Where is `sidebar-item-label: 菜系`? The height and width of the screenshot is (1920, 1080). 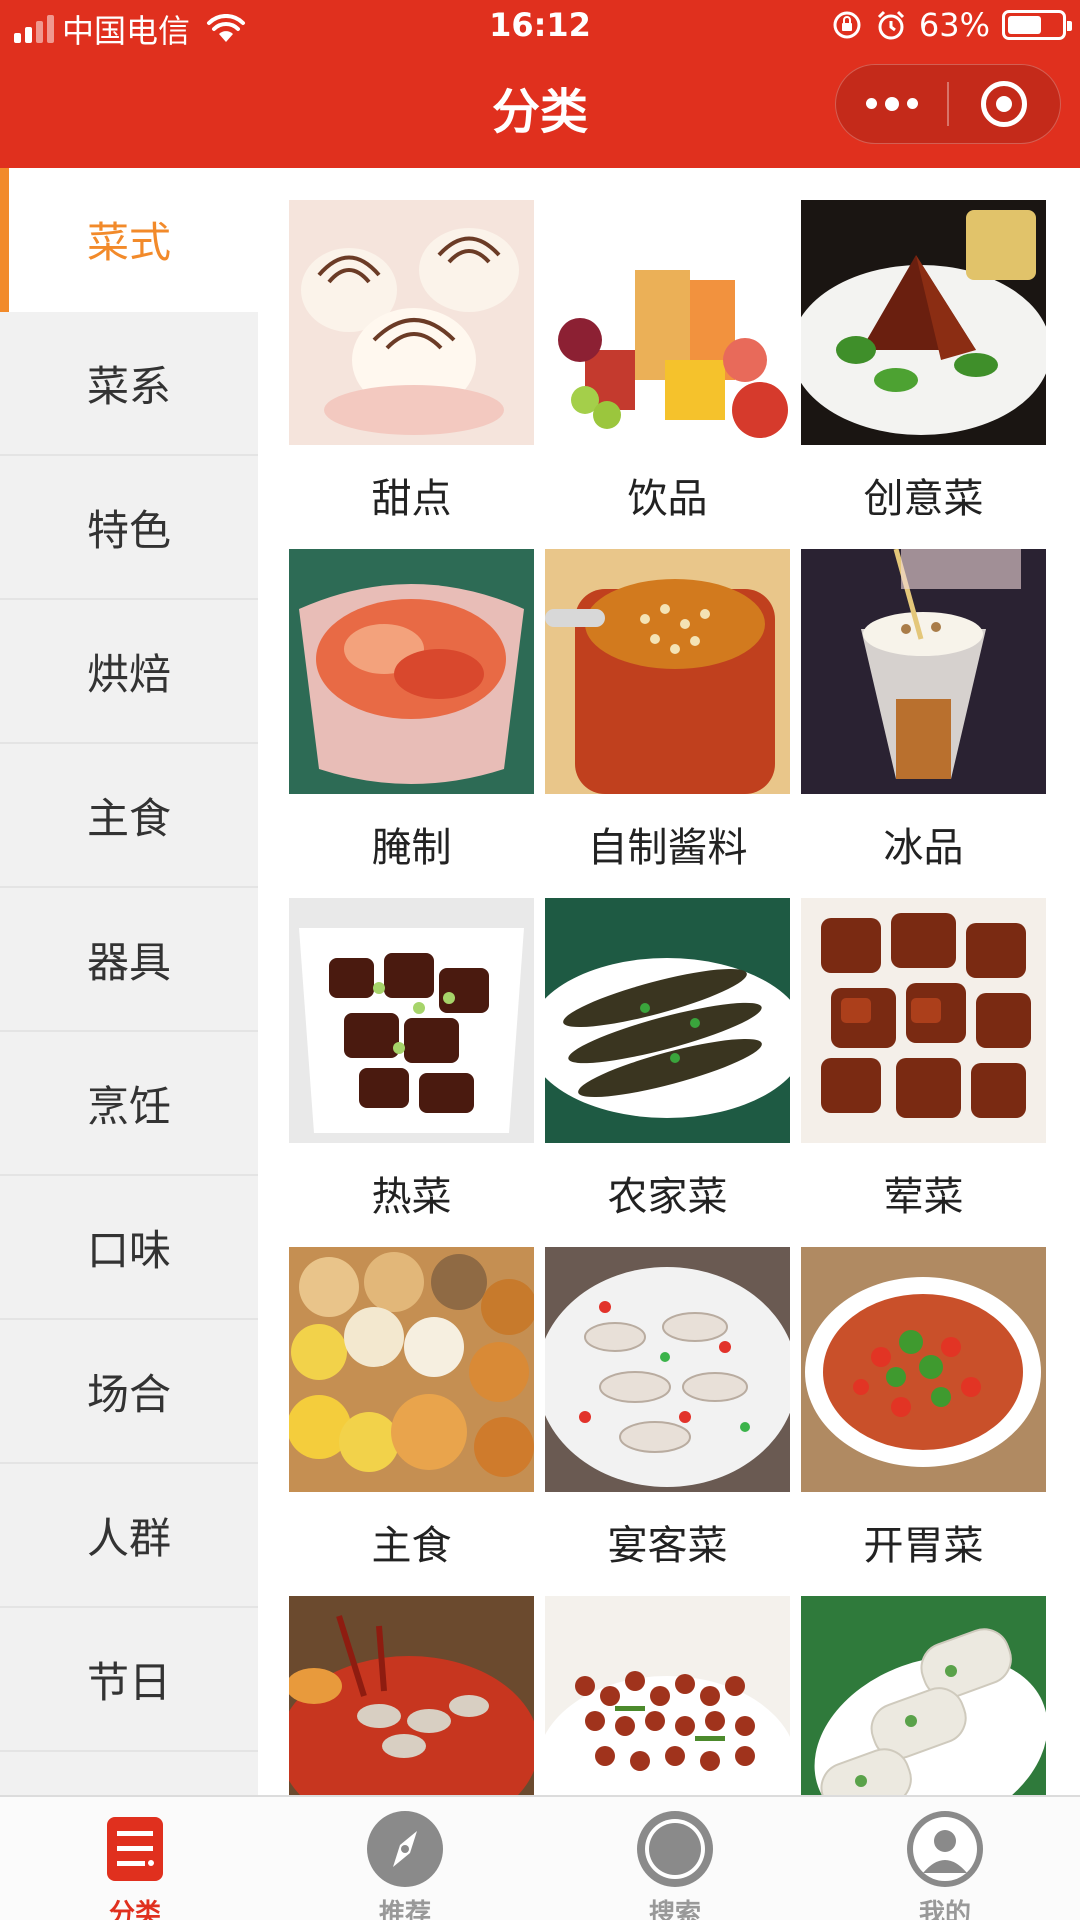
sidebar-item-label: 菜系 is located at coordinates (128, 386).